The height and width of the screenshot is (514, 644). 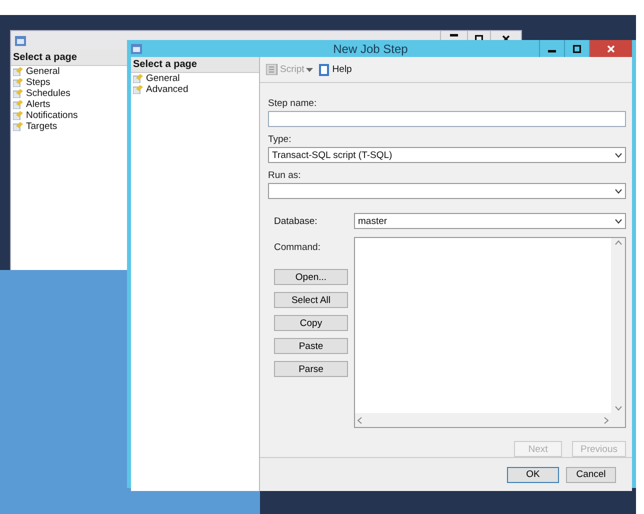 What do you see at coordinates (298, 247) in the screenshot?
I see `field-label: Command:` at bounding box center [298, 247].